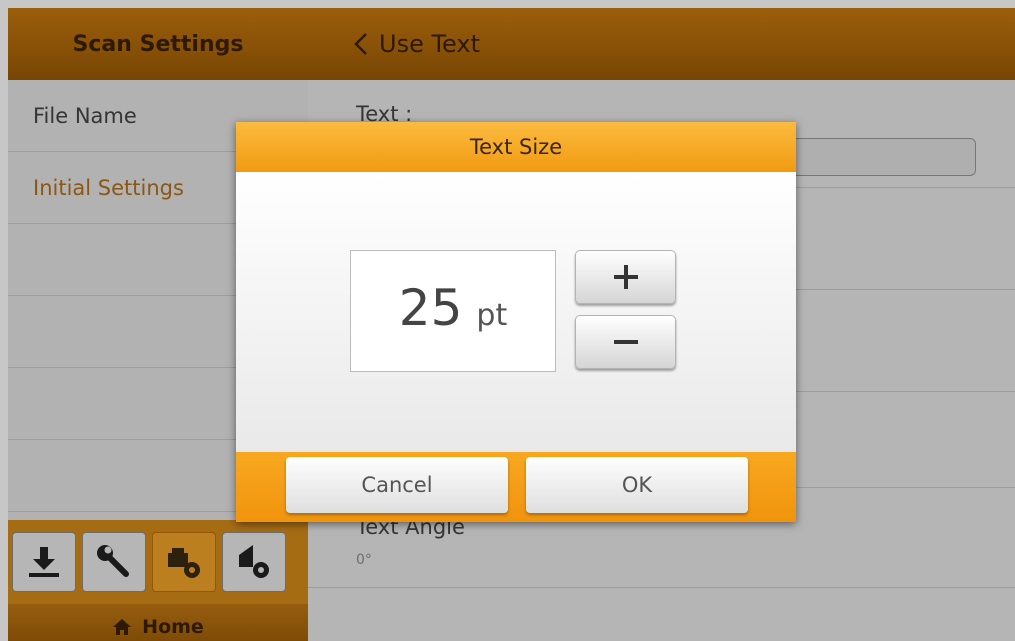 This screenshot has width=1015, height=641. What do you see at coordinates (492, 315) in the screenshot?
I see `text-size-unit: pt` at bounding box center [492, 315].